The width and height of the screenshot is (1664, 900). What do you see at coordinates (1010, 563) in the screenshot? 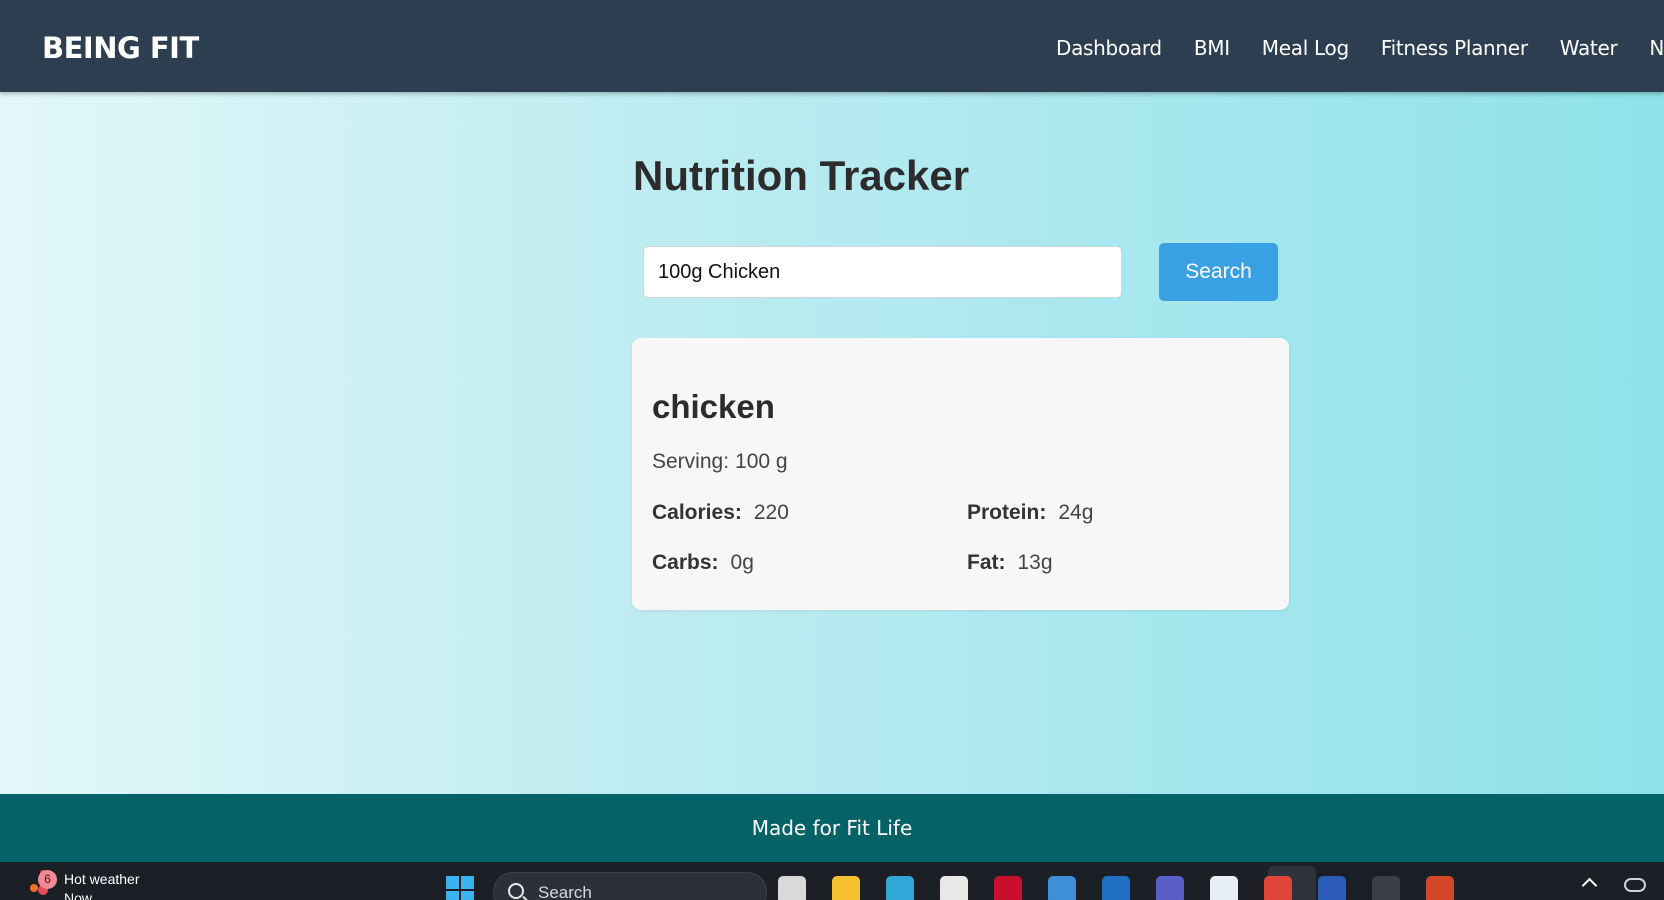
I see `nutrient-fat: Fat: 13g` at bounding box center [1010, 563].